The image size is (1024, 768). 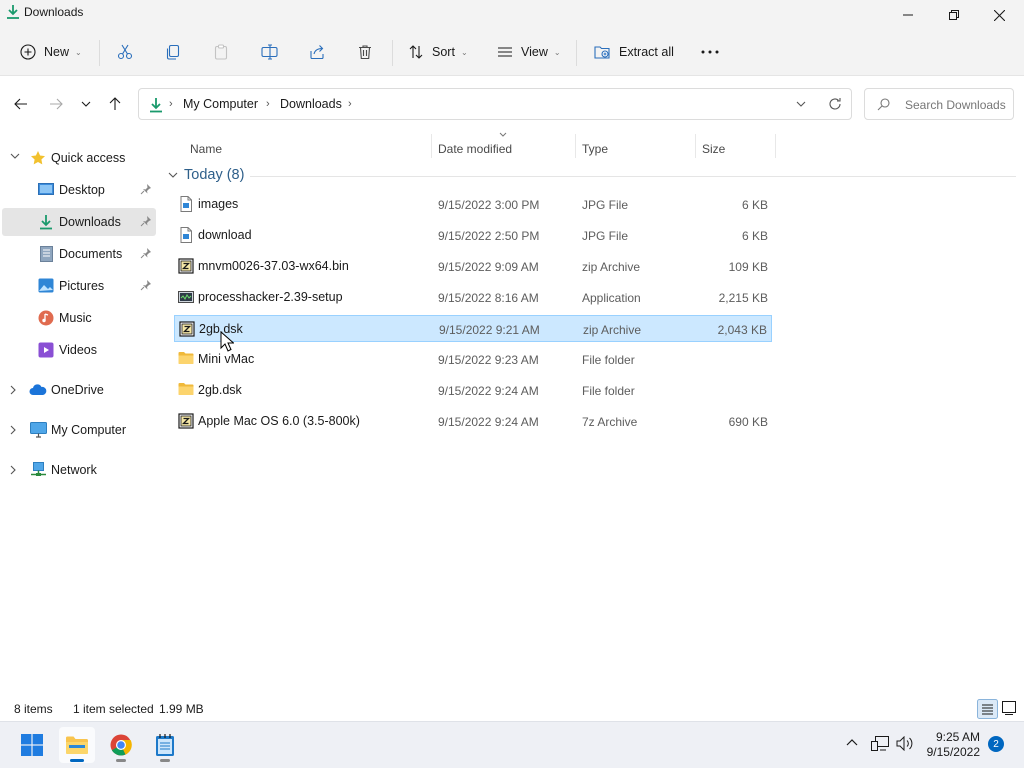 What do you see at coordinates (79, 318) in the screenshot?
I see `sidebar-item-music: Music` at bounding box center [79, 318].